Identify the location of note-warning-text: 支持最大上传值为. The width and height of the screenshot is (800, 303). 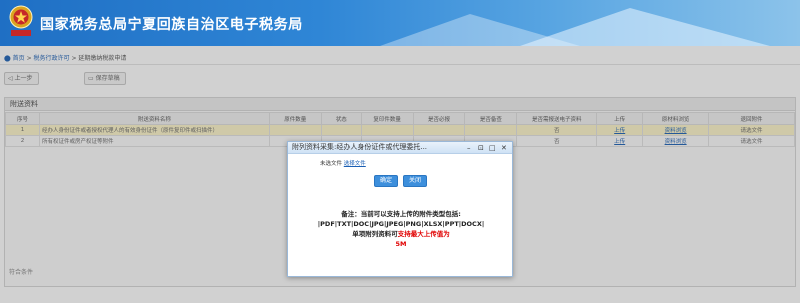
(423, 234).